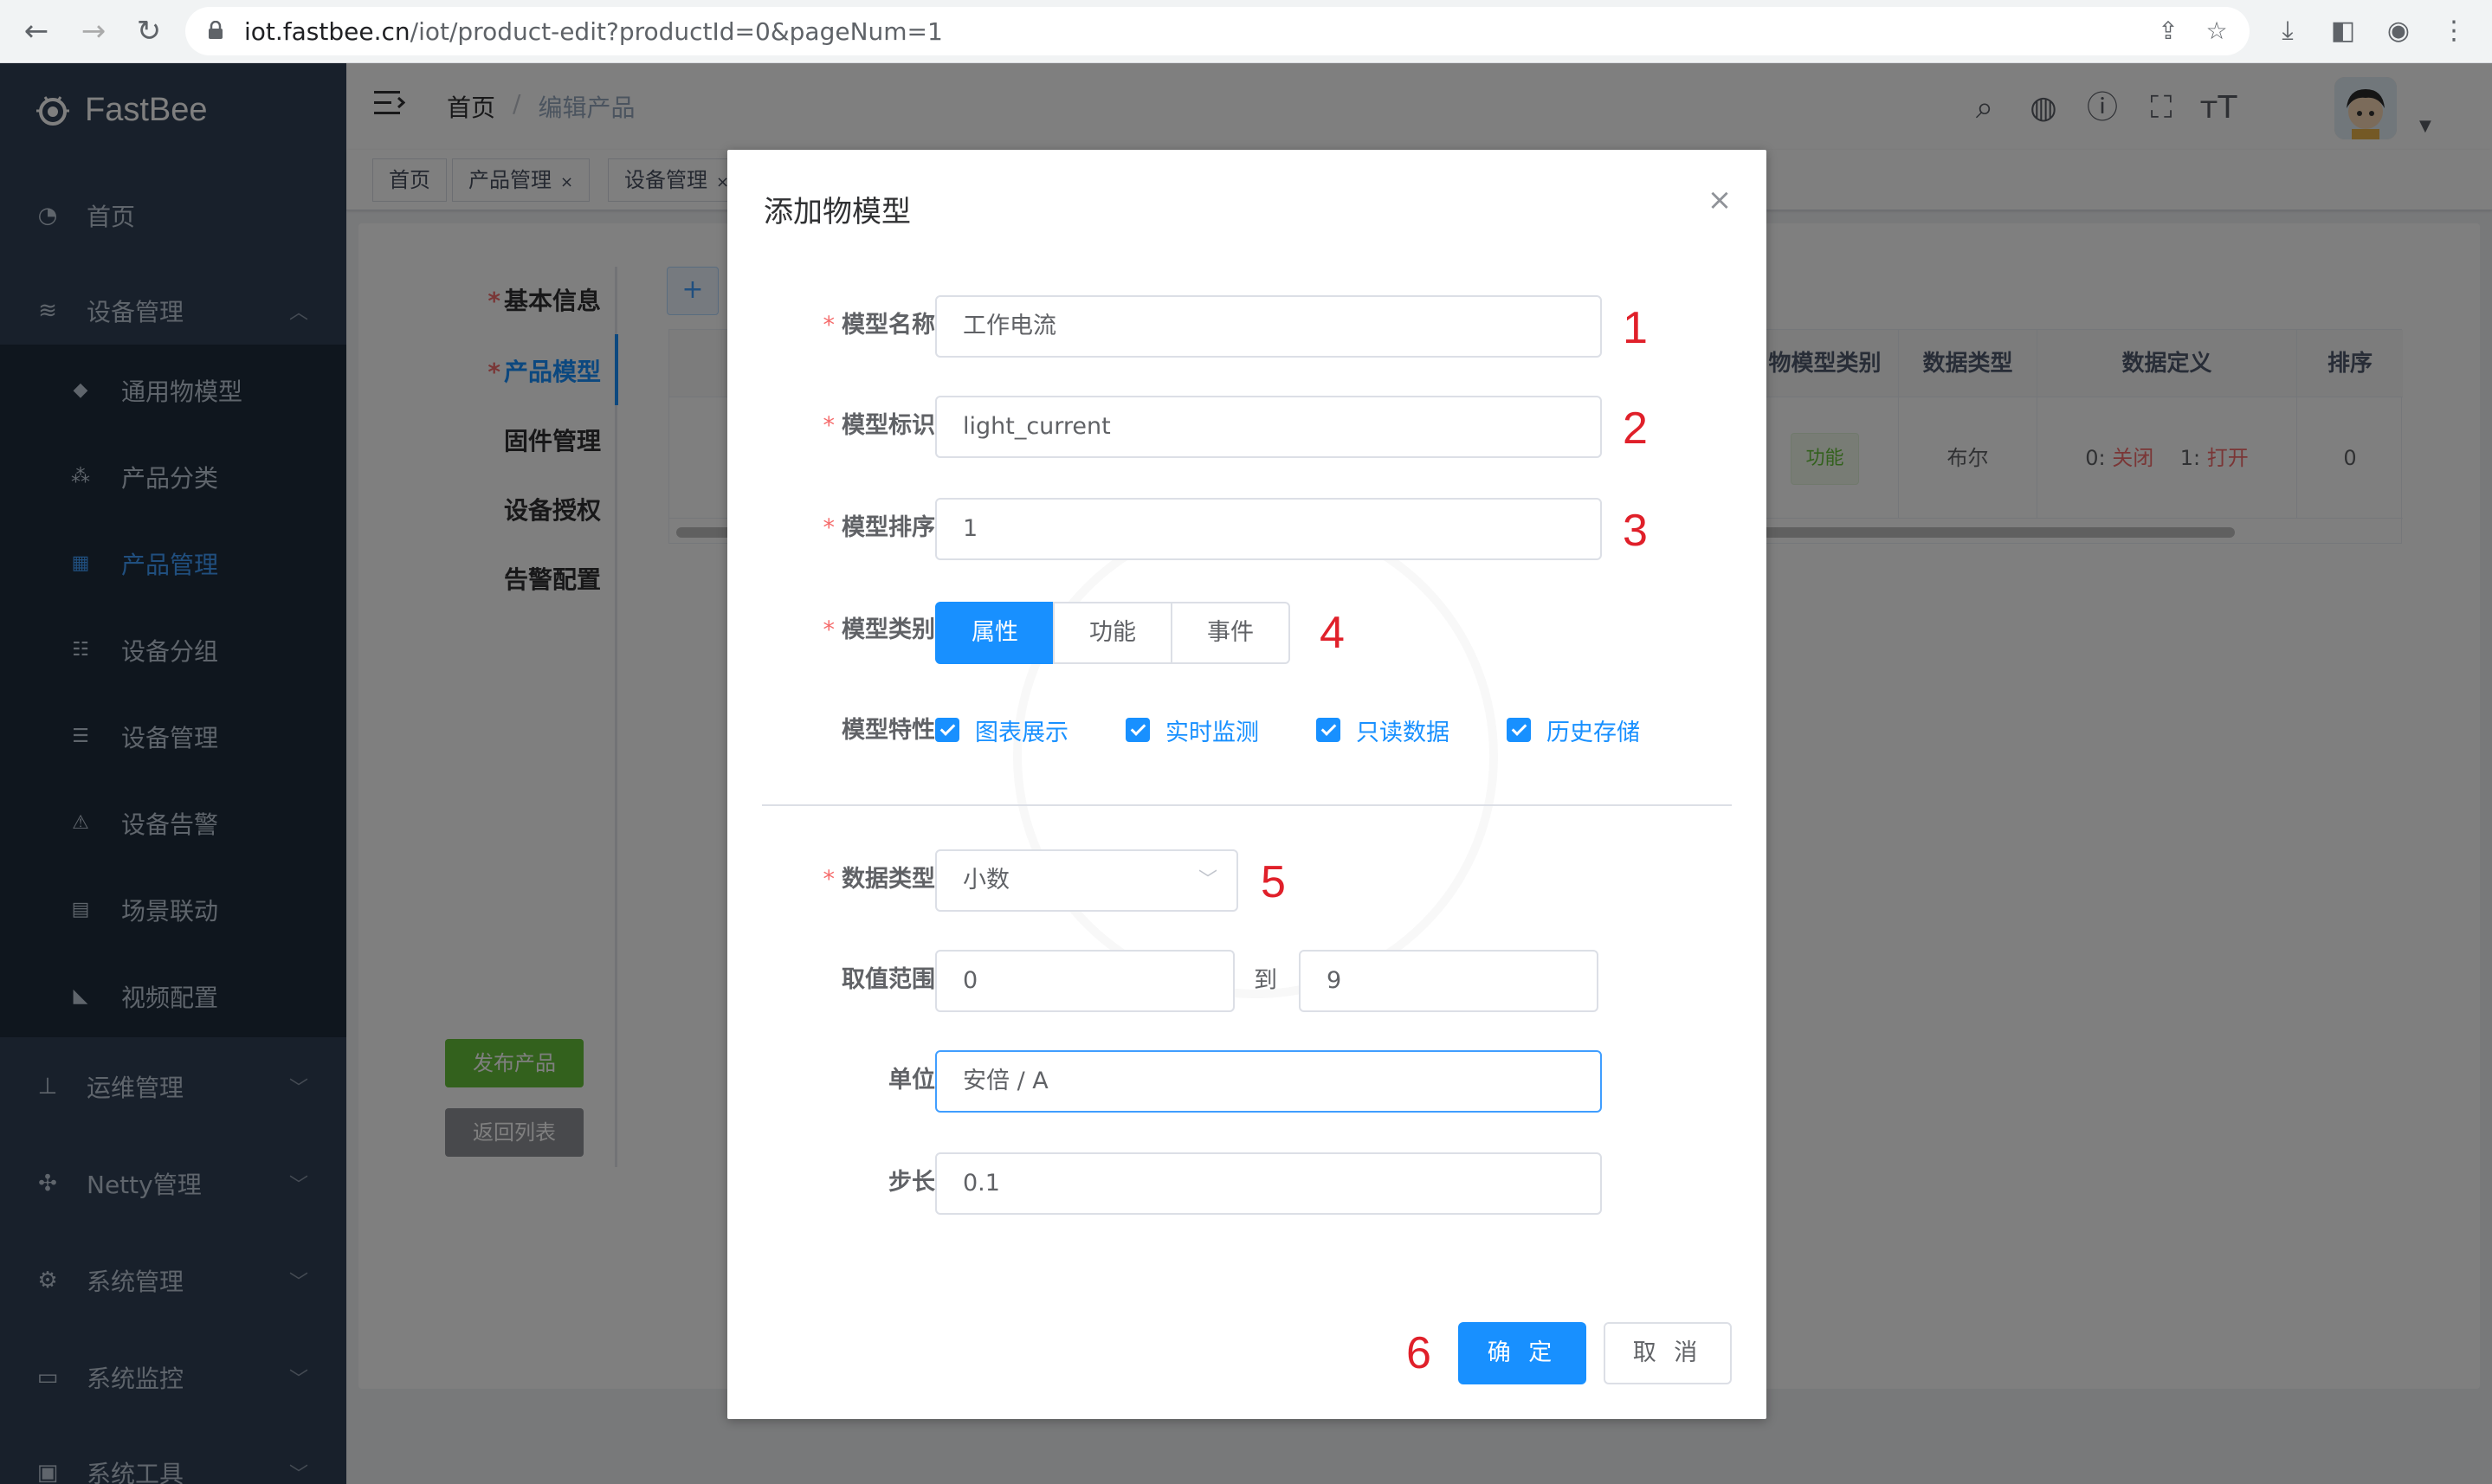 The image size is (2492, 1484). Describe the element at coordinates (1002, 730) in the screenshot. I see `checkbox-chart: 图表展示` at that location.